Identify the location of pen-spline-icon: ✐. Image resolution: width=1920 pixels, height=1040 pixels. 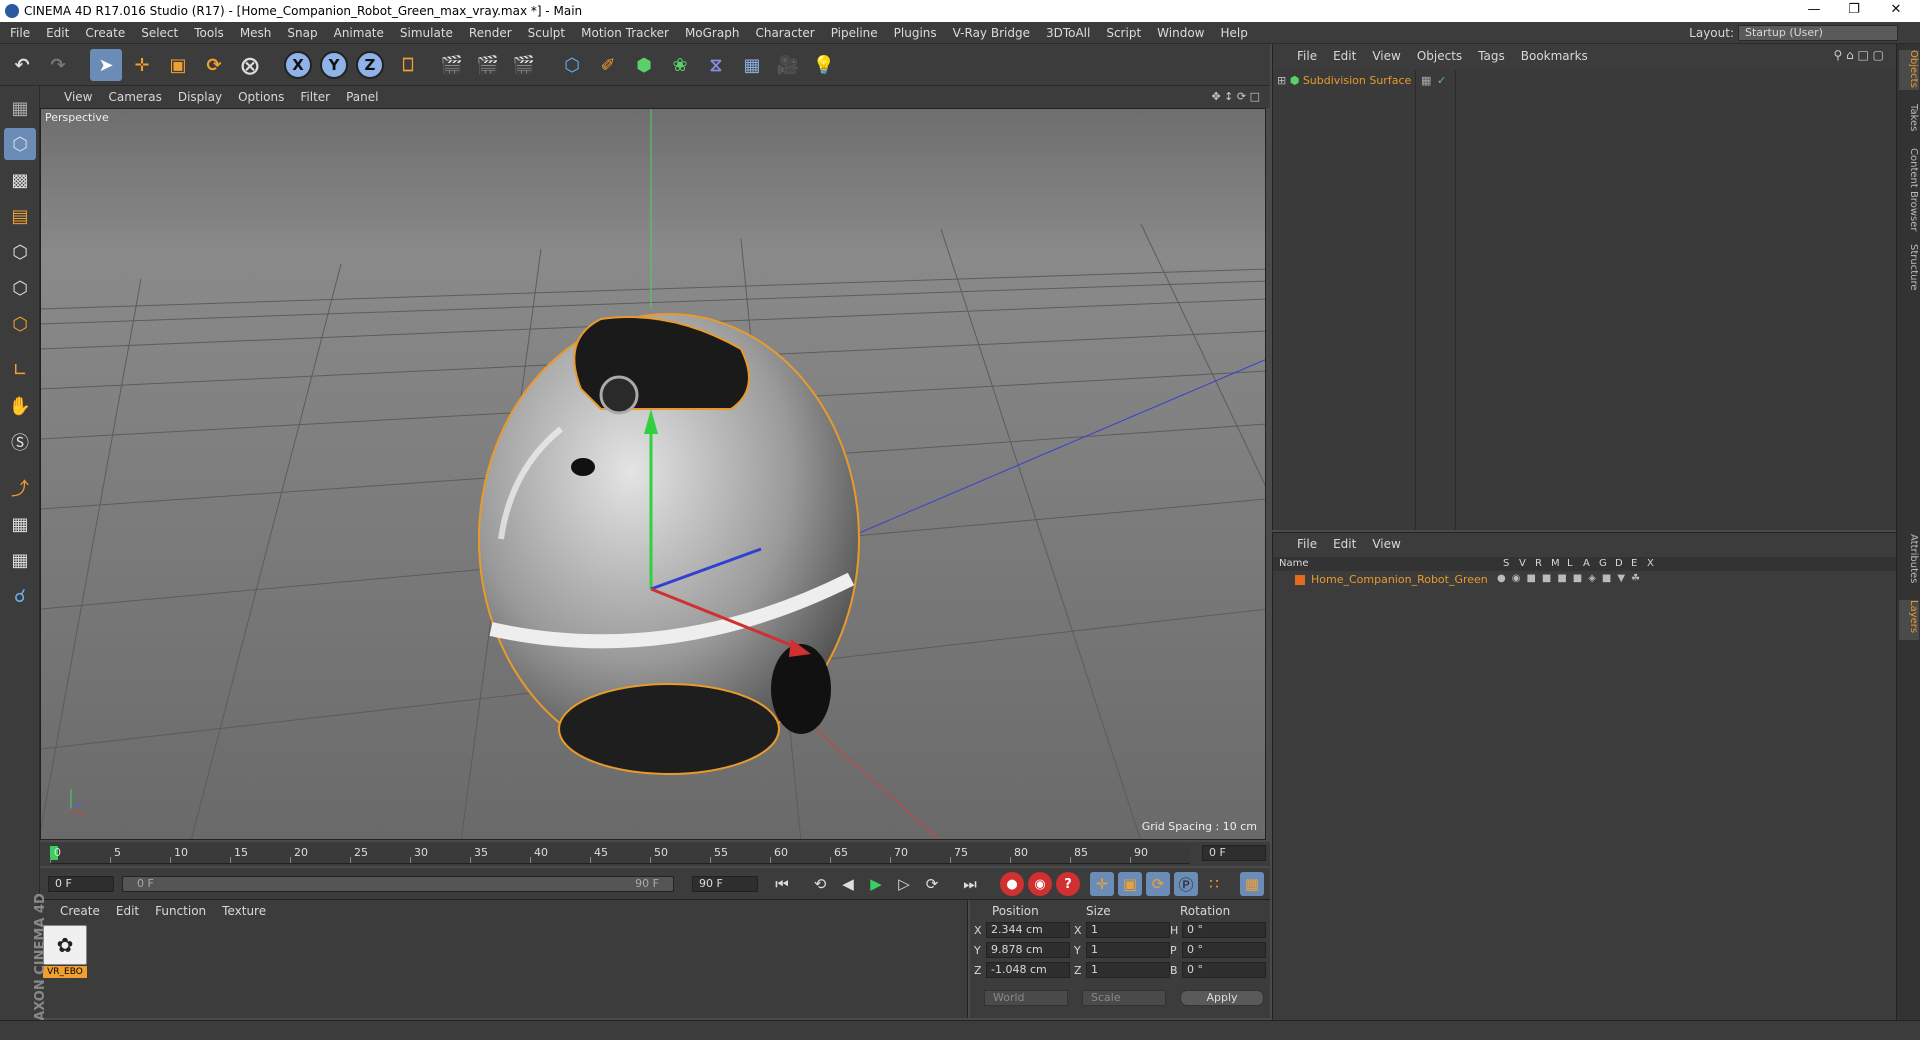
(608, 65).